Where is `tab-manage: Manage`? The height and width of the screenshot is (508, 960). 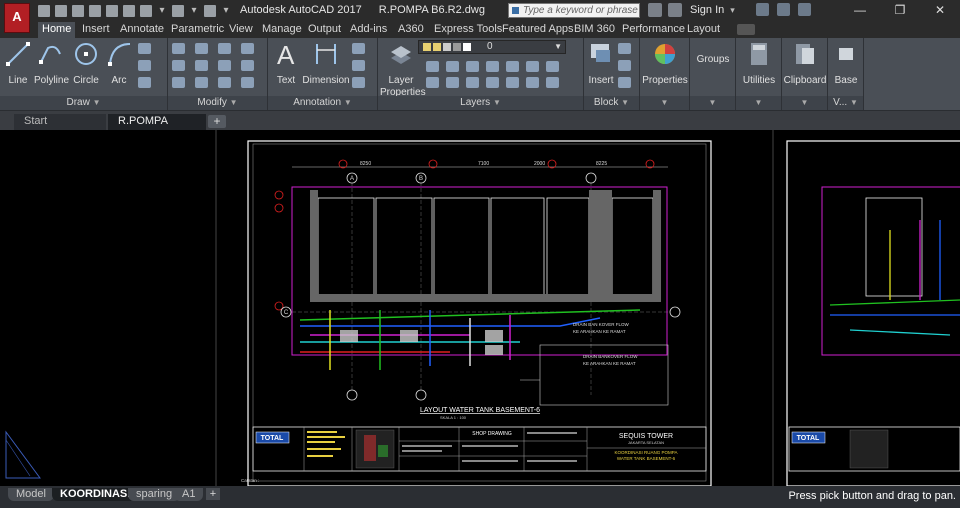 tab-manage: Manage is located at coordinates (282, 30).